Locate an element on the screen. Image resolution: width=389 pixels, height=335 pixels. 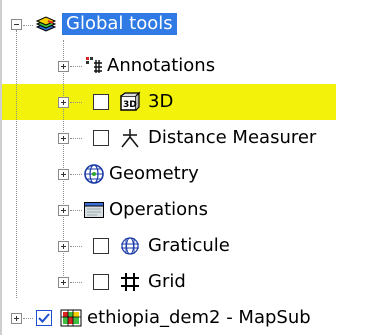
distance-measurer-icon is located at coordinates (130, 138).